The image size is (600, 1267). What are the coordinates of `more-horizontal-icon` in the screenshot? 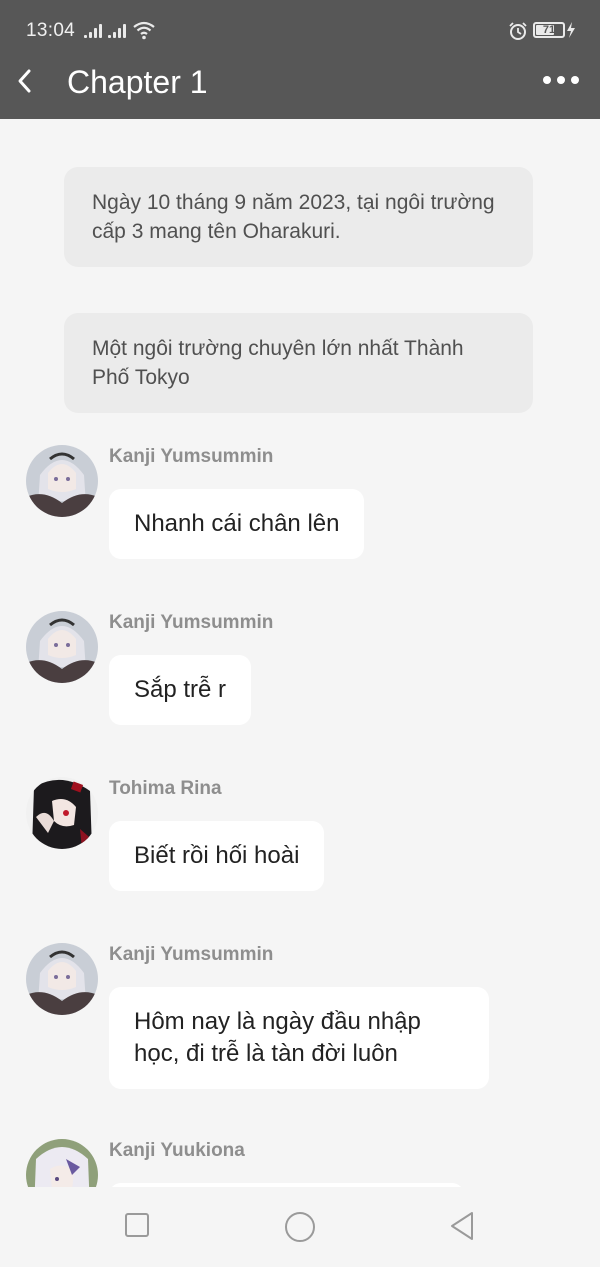 It's located at (561, 81).